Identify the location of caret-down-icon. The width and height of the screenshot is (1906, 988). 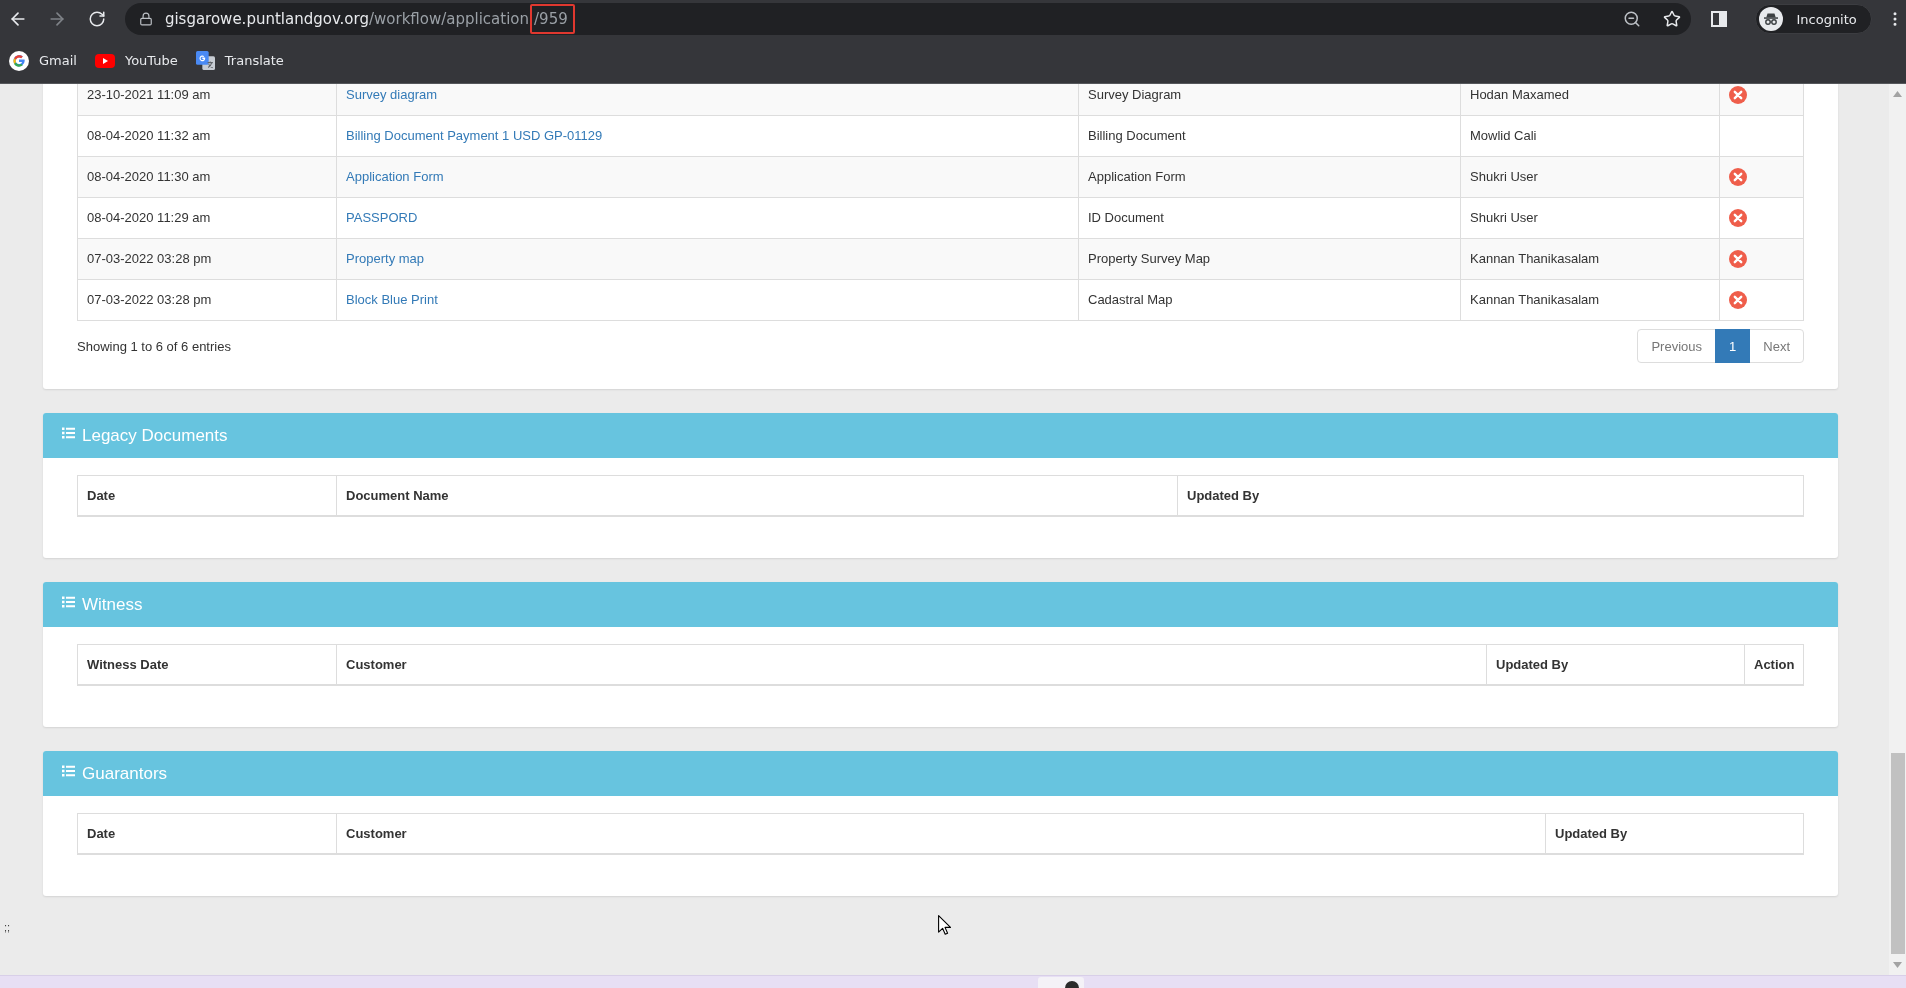
(1897, 965).